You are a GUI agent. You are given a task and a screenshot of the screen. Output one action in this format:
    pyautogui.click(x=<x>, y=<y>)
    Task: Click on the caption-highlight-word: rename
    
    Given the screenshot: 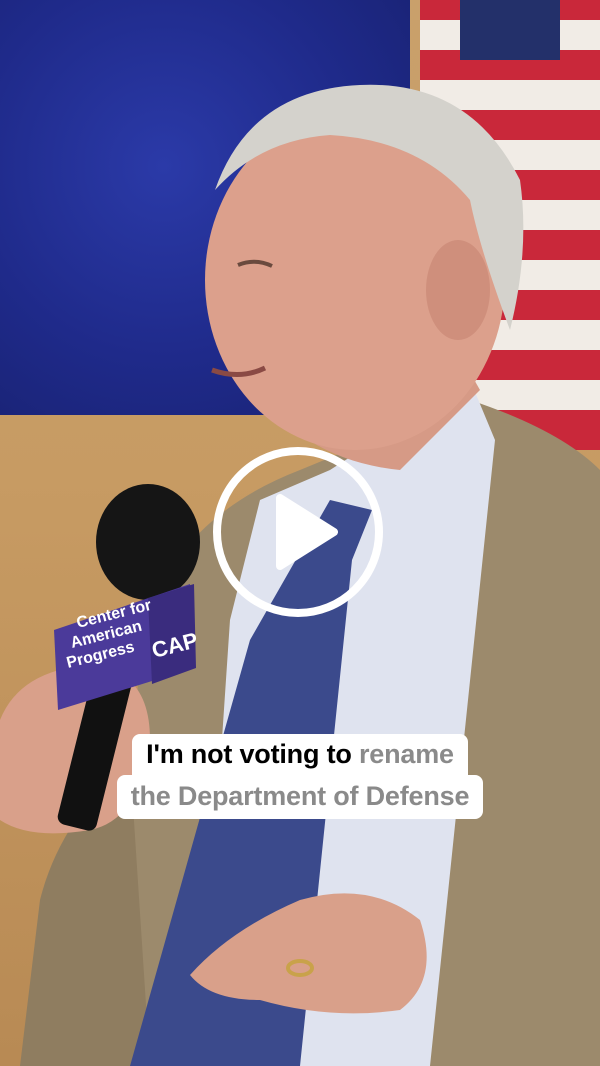 What is the action you would take?
    pyautogui.click(x=406, y=754)
    